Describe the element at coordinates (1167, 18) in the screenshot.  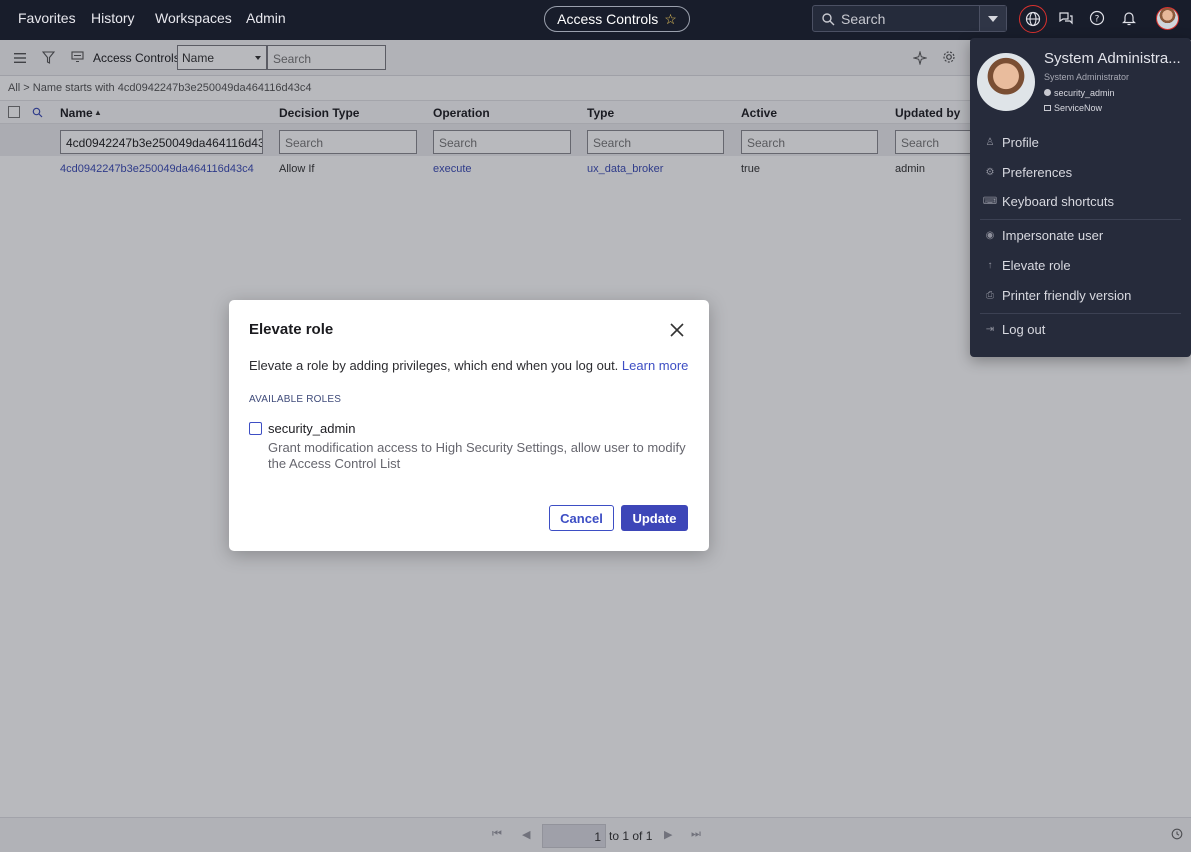
I see `user-avatar-button` at that location.